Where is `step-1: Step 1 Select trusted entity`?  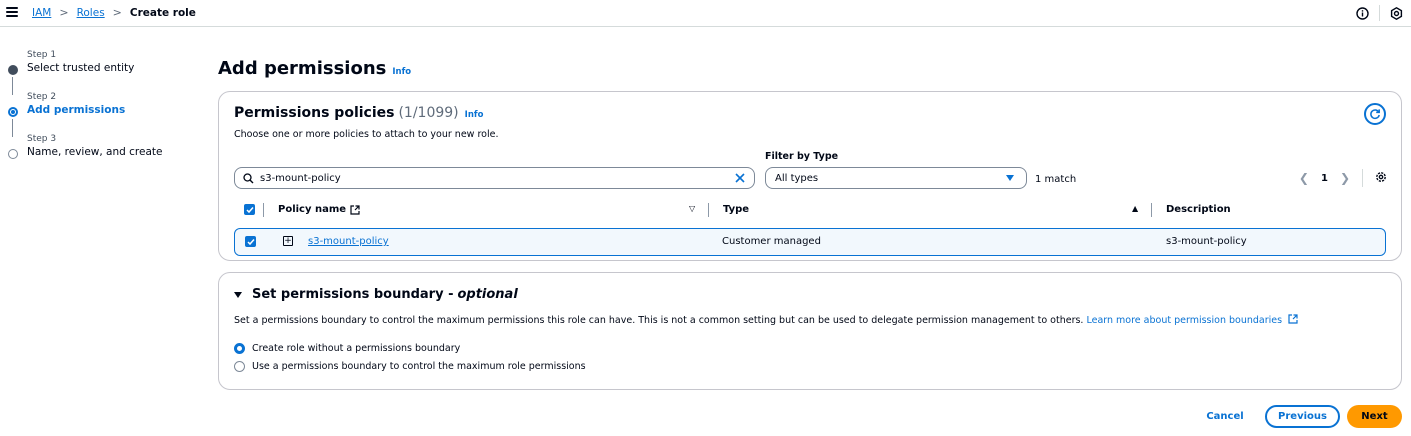
step-1: Step 1 Select trusted entity is located at coordinates (103, 72).